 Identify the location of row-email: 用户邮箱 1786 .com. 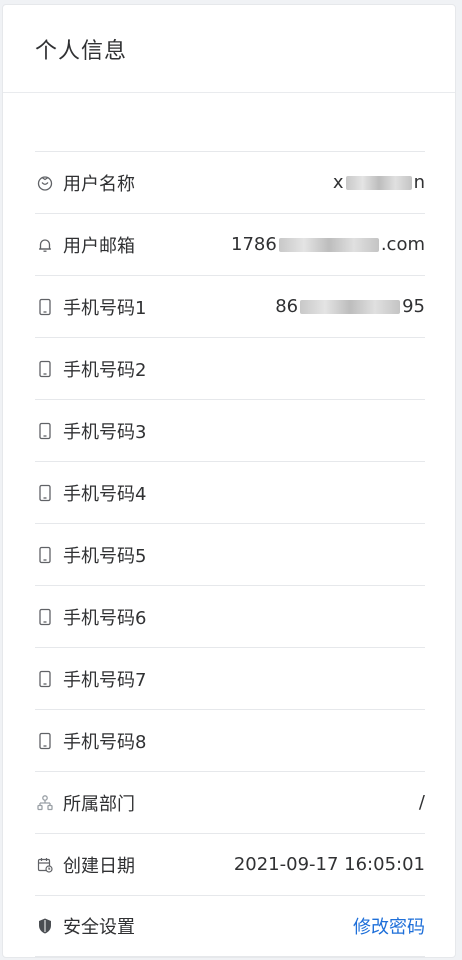
(230, 244).